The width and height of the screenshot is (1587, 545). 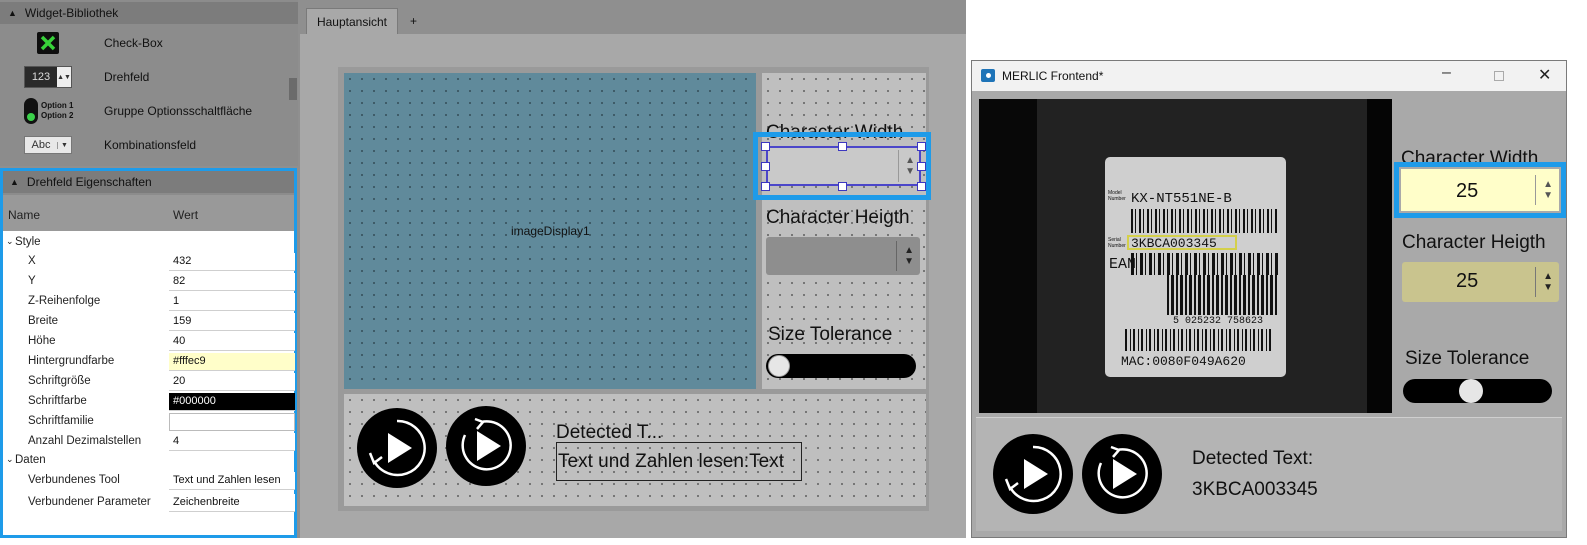 I want to click on prop-value: 1, so click(x=232, y=302).